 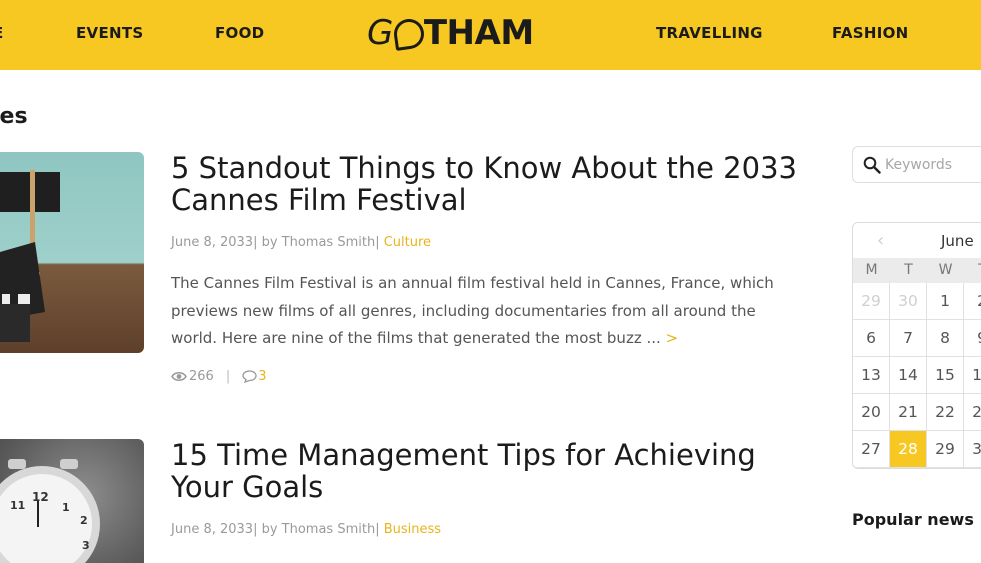 I want to click on nav-item-food: FOOD, so click(x=239, y=33).